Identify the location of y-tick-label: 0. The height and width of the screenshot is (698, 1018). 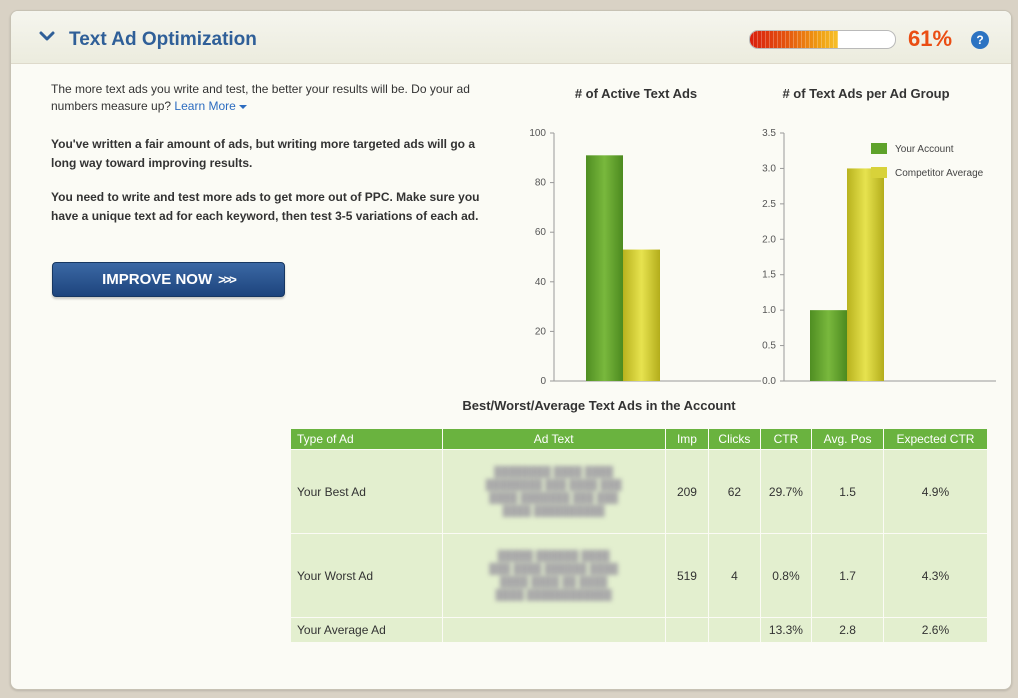
(543, 381).